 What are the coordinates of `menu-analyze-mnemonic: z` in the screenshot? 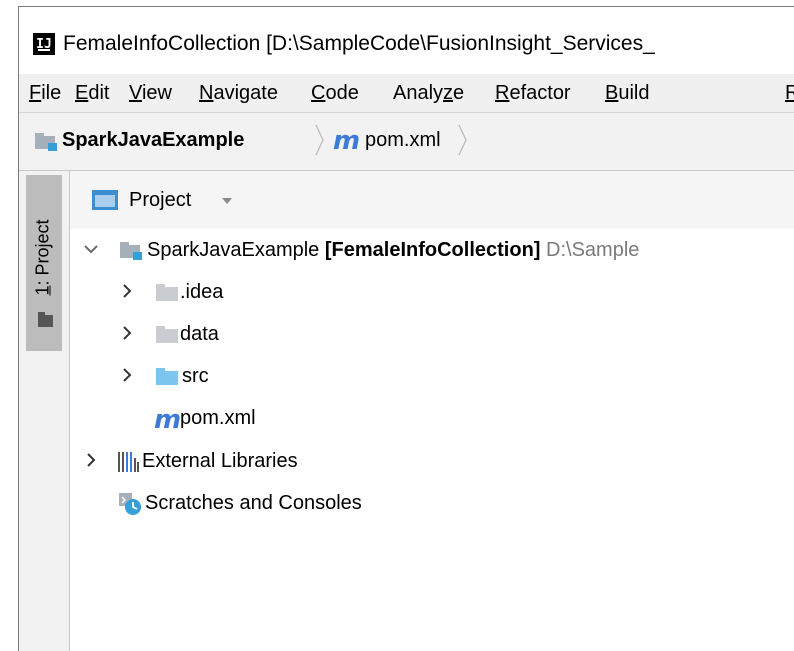 It's located at (448, 93).